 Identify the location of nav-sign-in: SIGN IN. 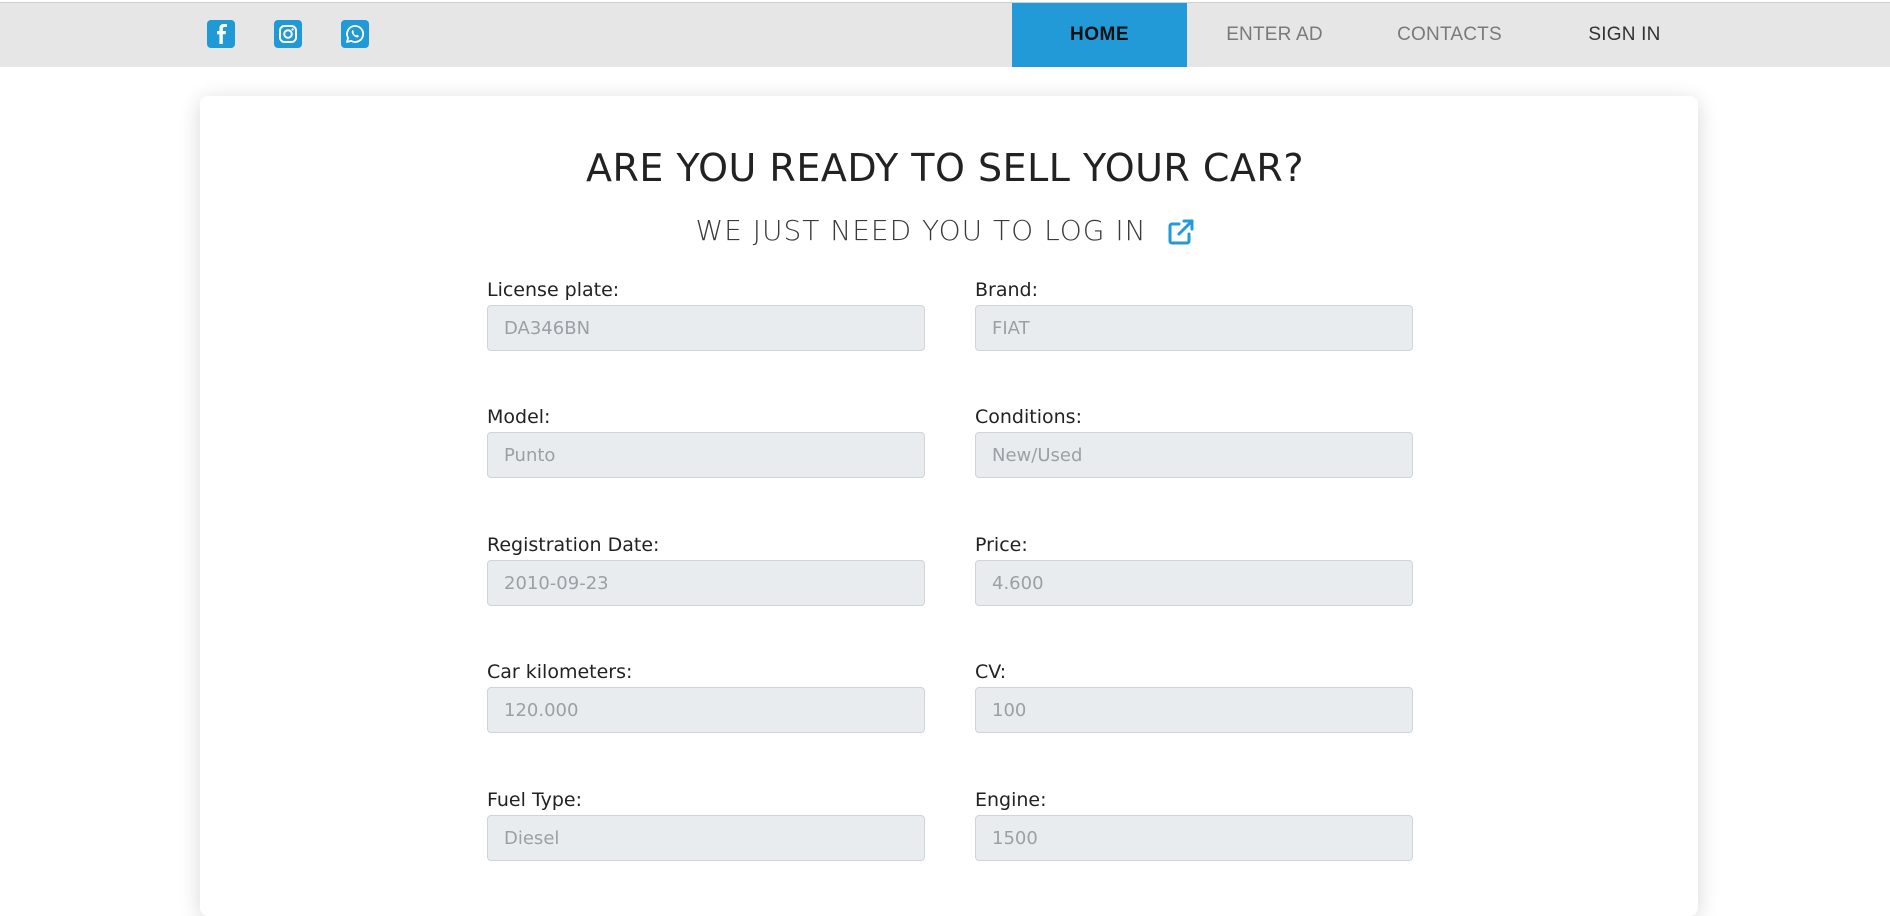
(1624, 35).